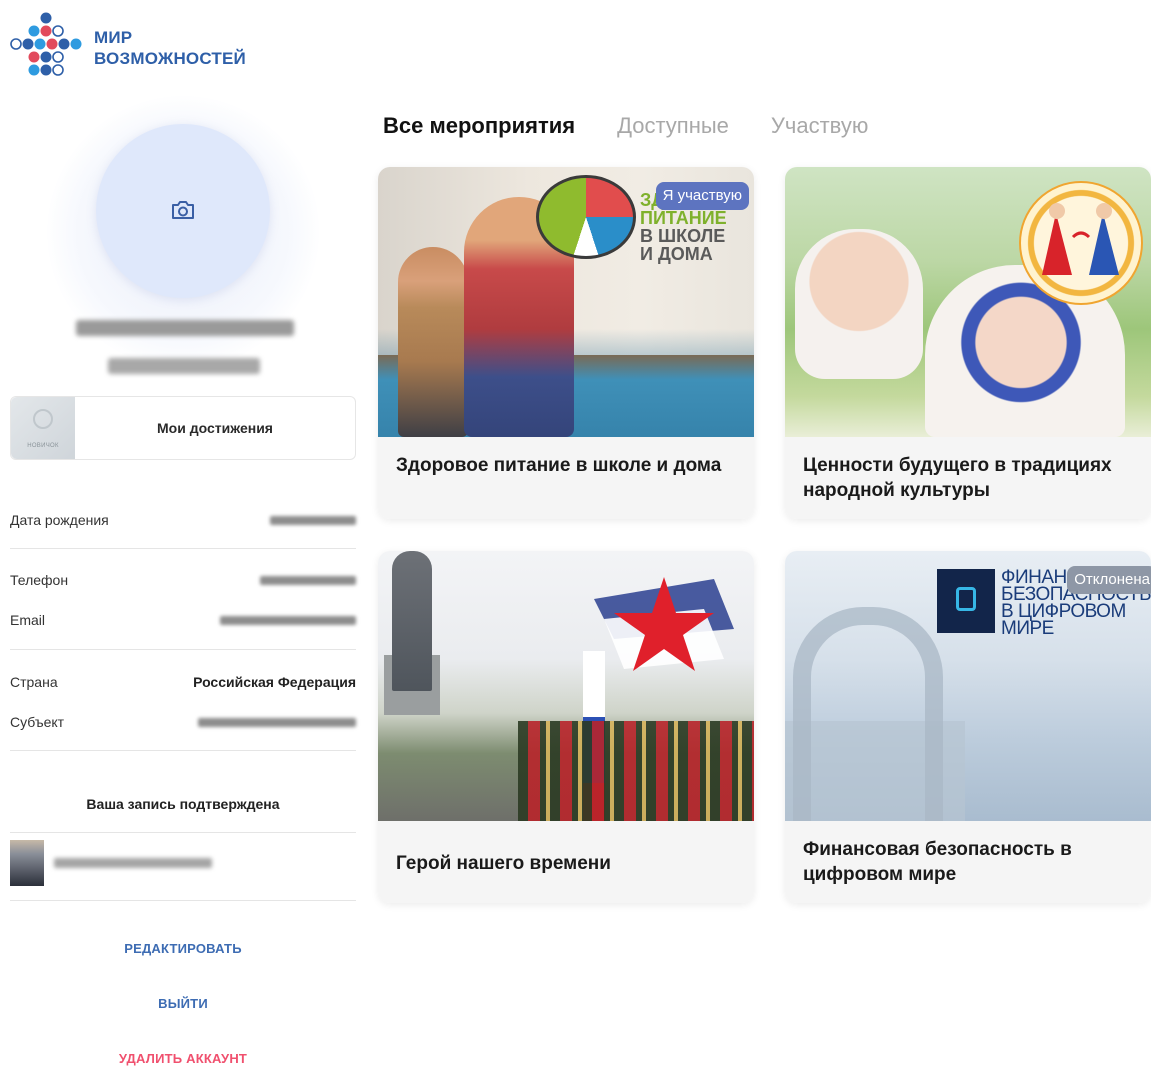 This screenshot has width=1151, height=1066. What do you see at coordinates (673, 126) in the screenshot?
I see `tab-available: Доступные` at bounding box center [673, 126].